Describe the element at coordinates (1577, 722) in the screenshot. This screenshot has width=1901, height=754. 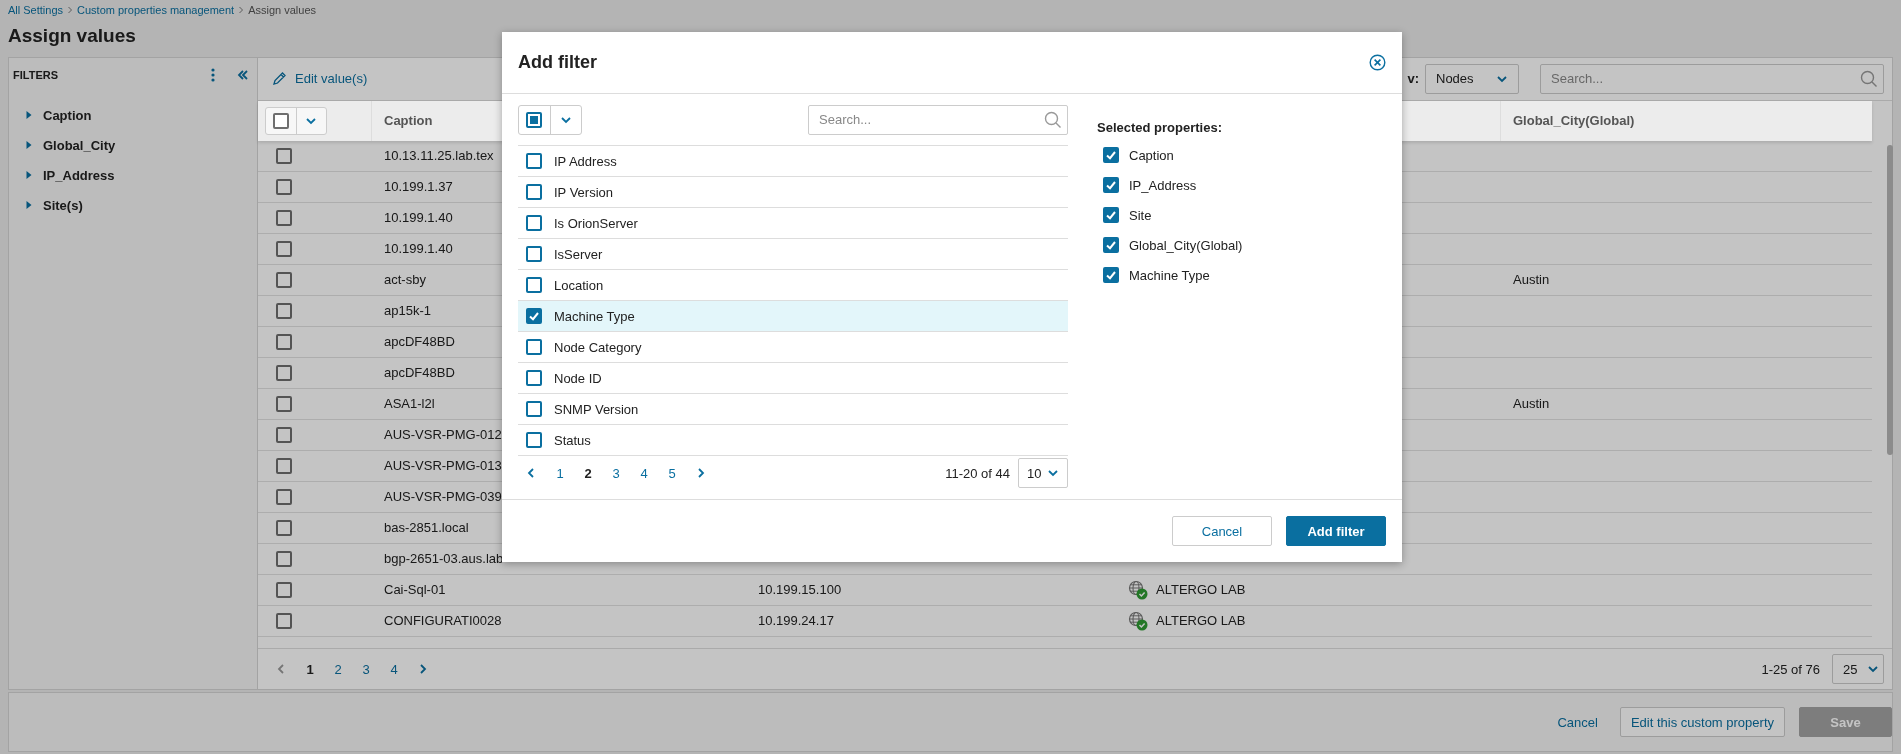
I see `cancel-link: Cancel` at that location.